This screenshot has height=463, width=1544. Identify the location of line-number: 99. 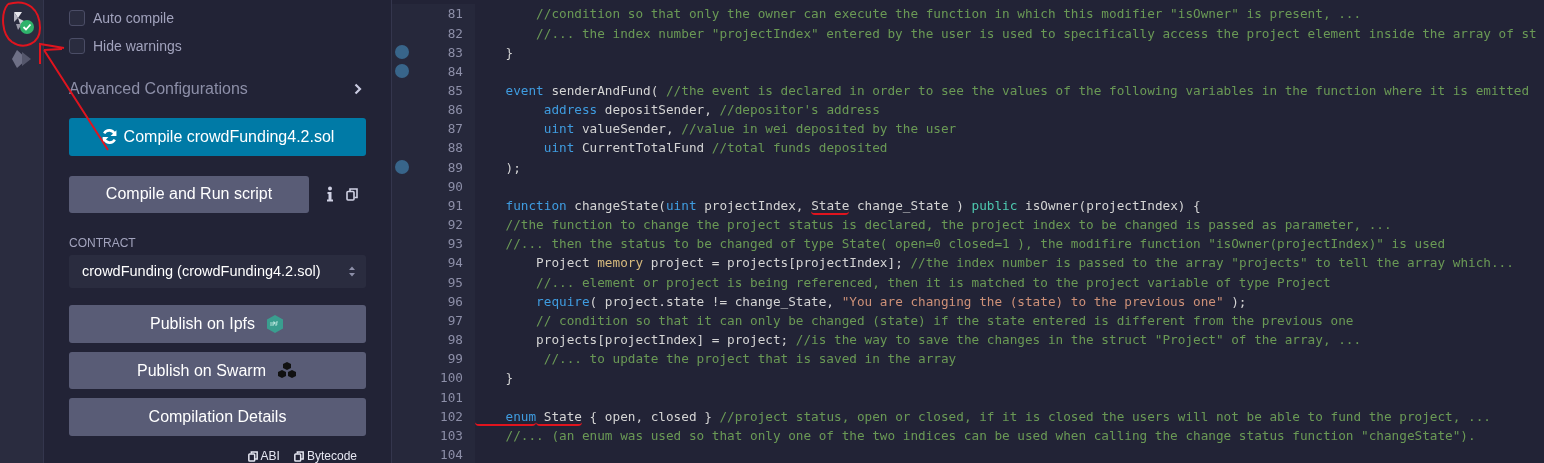
(454, 359).